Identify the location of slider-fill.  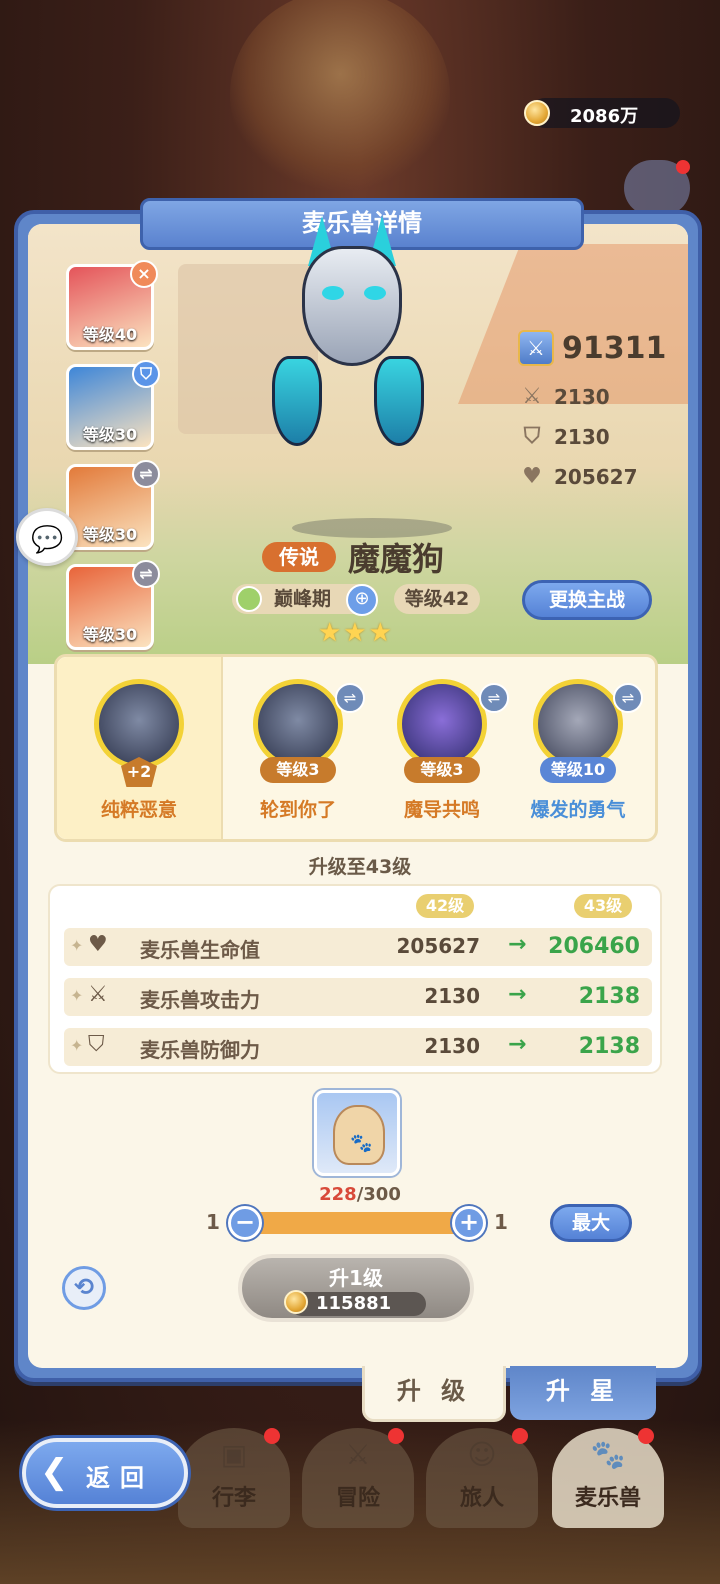
(357, 1223).